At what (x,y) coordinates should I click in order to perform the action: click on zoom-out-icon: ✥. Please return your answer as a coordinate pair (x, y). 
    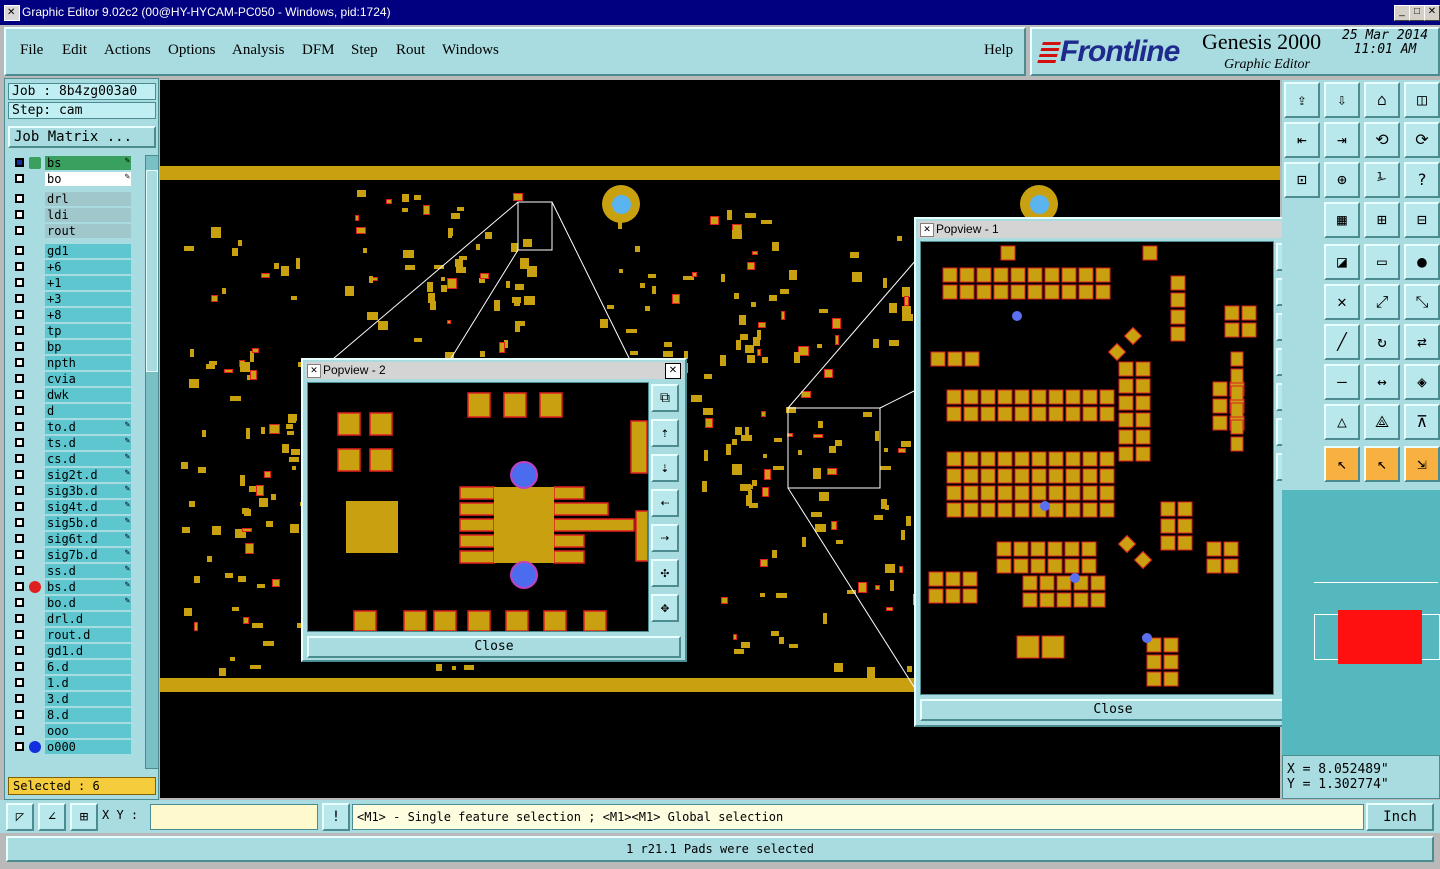
    Looking at the image, I should click on (665, 608).